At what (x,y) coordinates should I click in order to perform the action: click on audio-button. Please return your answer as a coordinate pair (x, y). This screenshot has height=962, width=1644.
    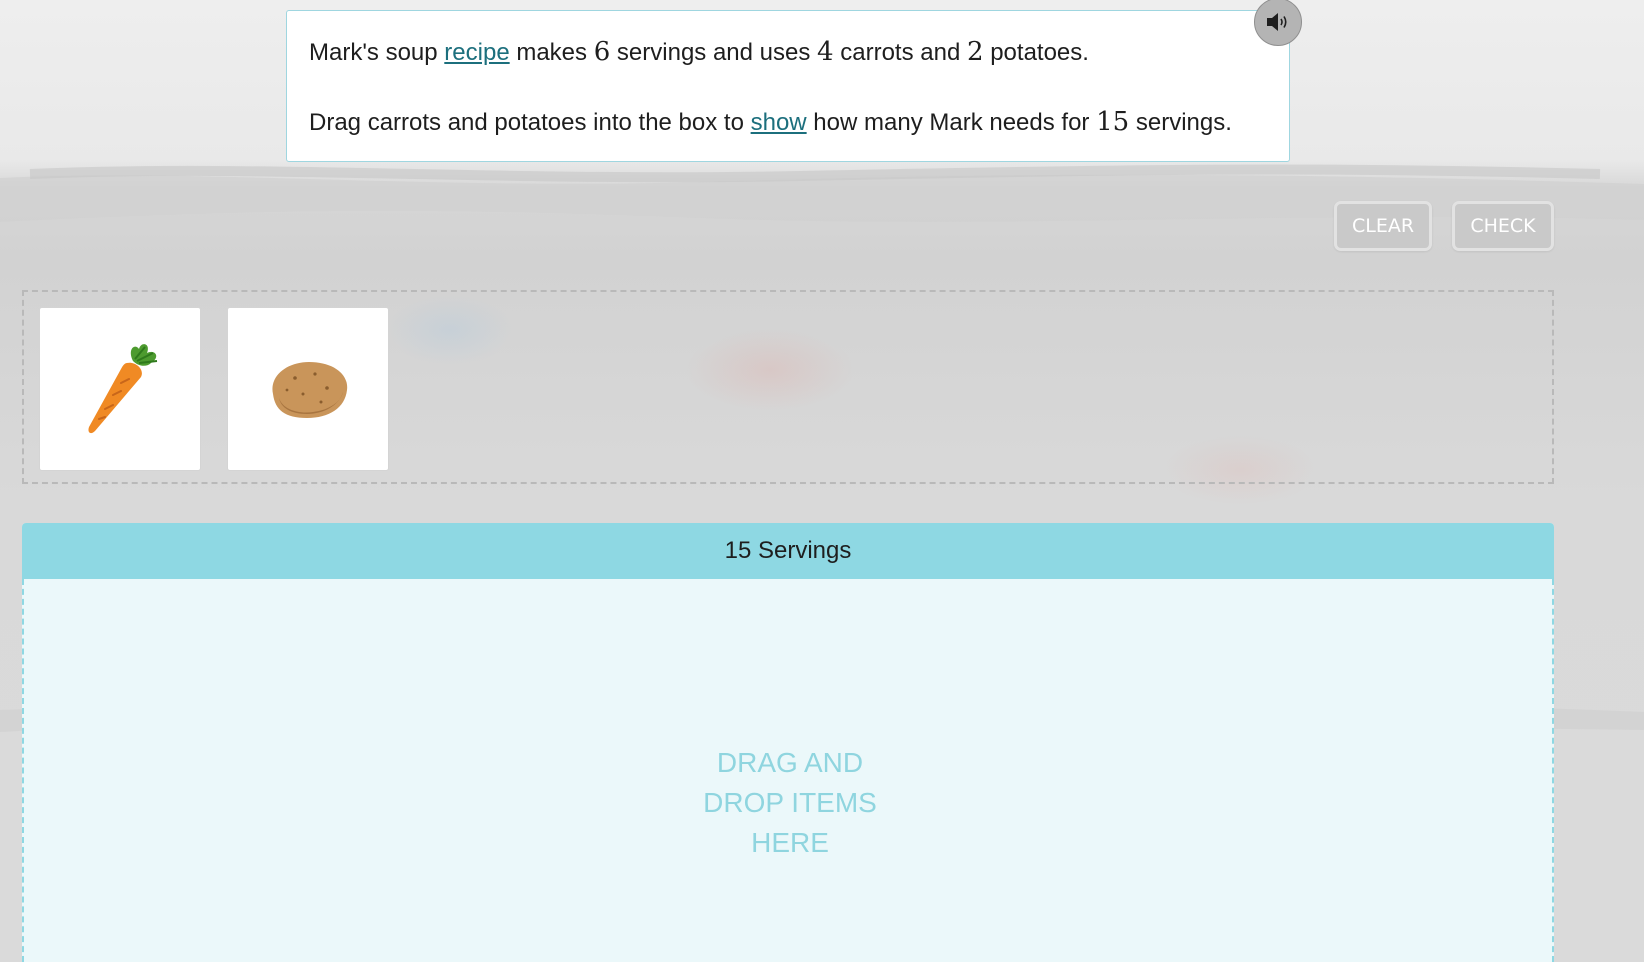
    Looking at the image, I should click on (1278, 23).